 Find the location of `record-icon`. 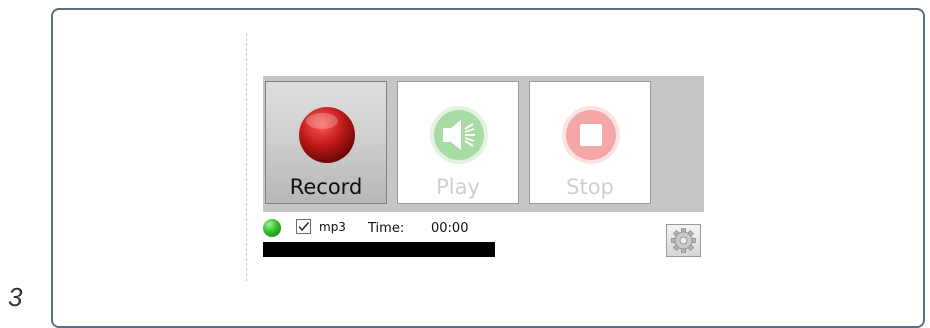

record-icon is located at coordinates (327, 135).